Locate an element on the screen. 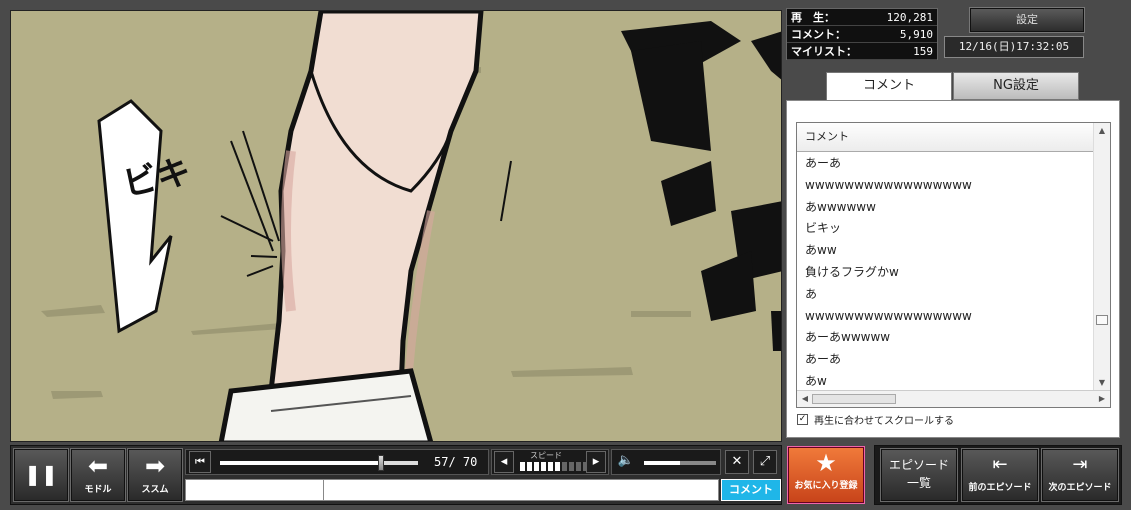 This screenshot has width=1131, height=510. pause-icon: ❚❚ is located at coordinates (41, 474).